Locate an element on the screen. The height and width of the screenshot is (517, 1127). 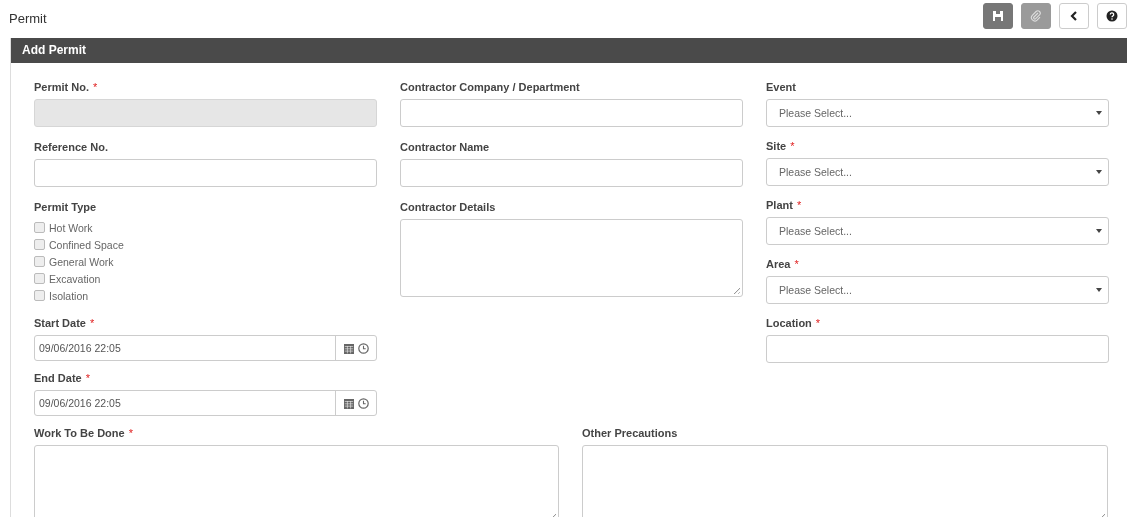
field-label: Area is located at coordinates (778, 264).